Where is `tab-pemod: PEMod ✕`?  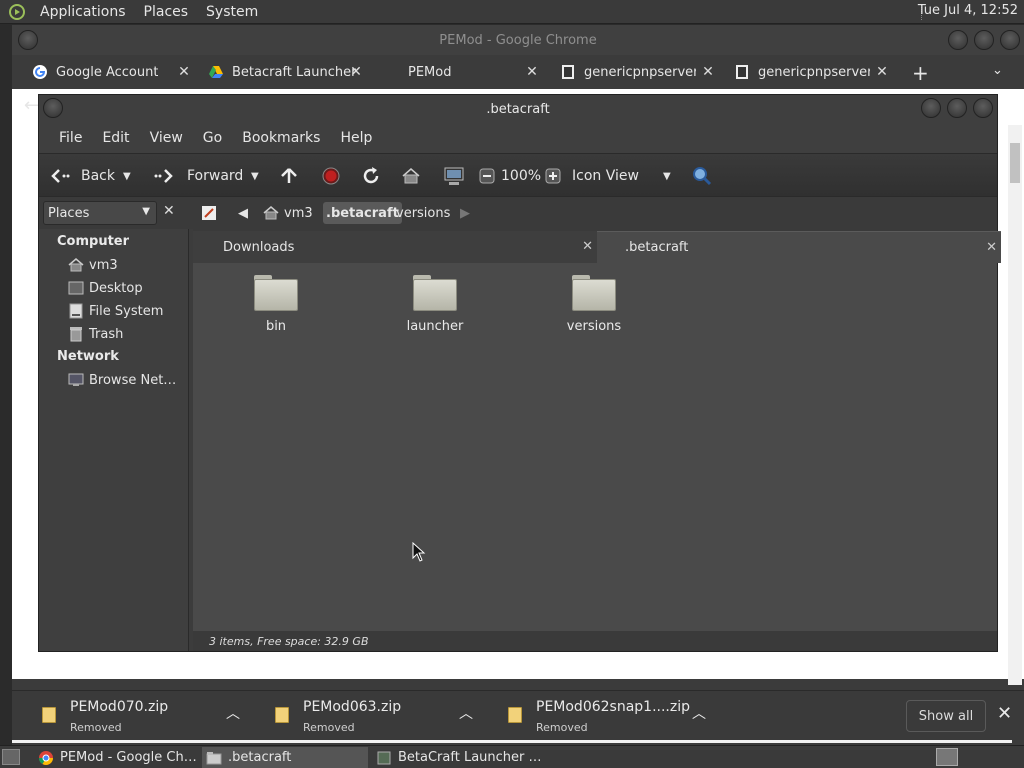
tab-pemod: PEMod ✕ is located at coordinates (462, 72).